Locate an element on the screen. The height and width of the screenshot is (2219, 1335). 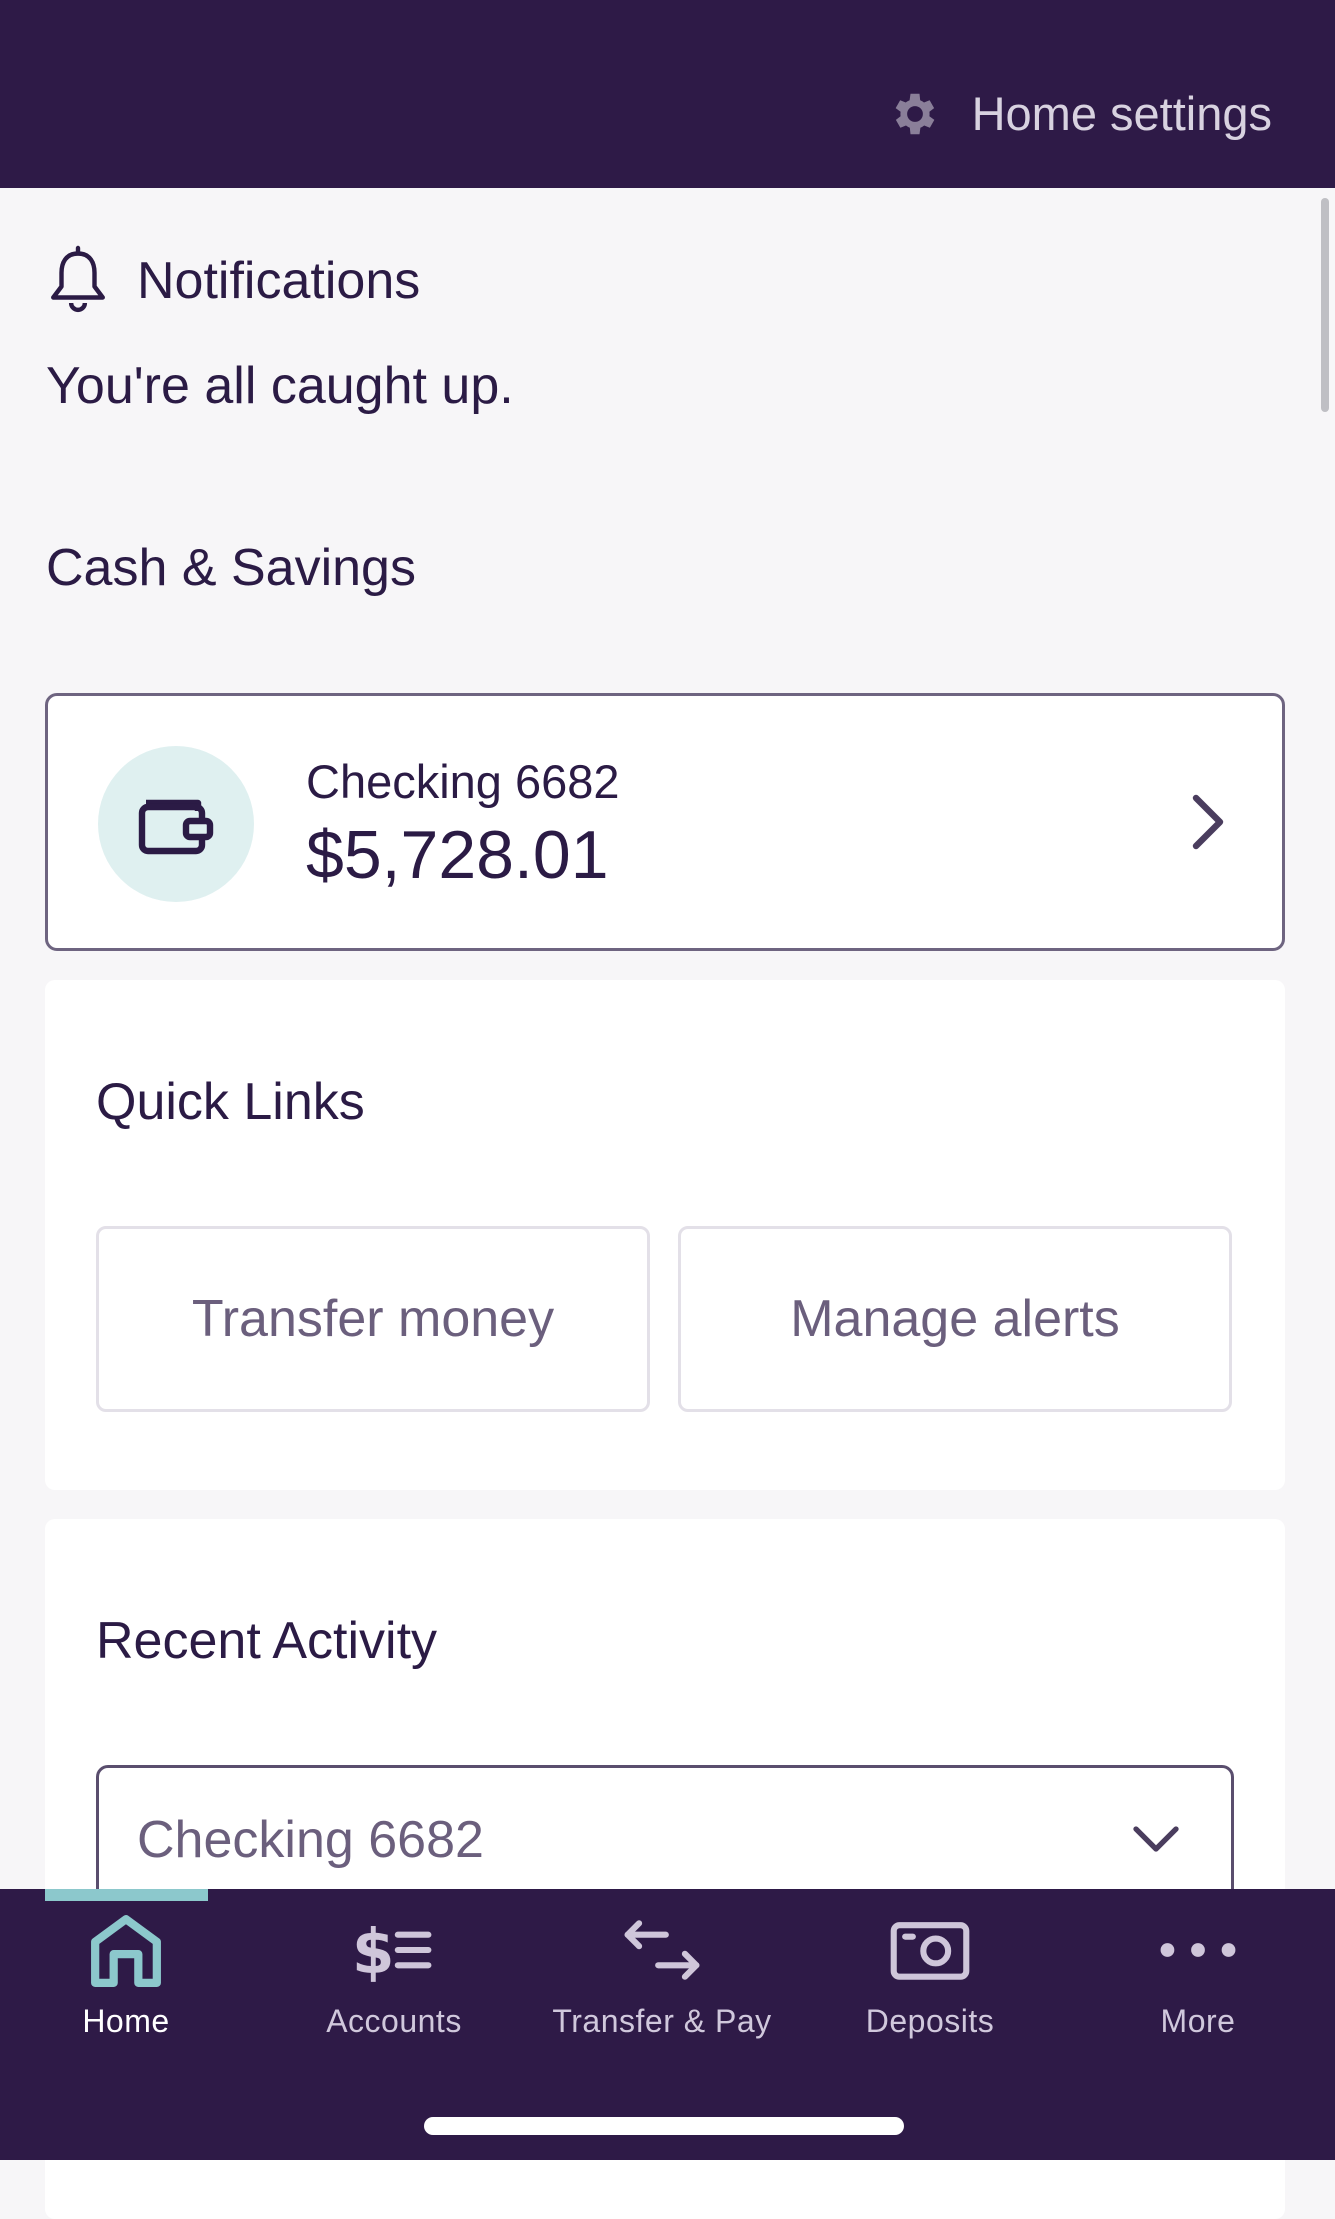
chevron-down-icon is located at coordinates (1156, 1839).